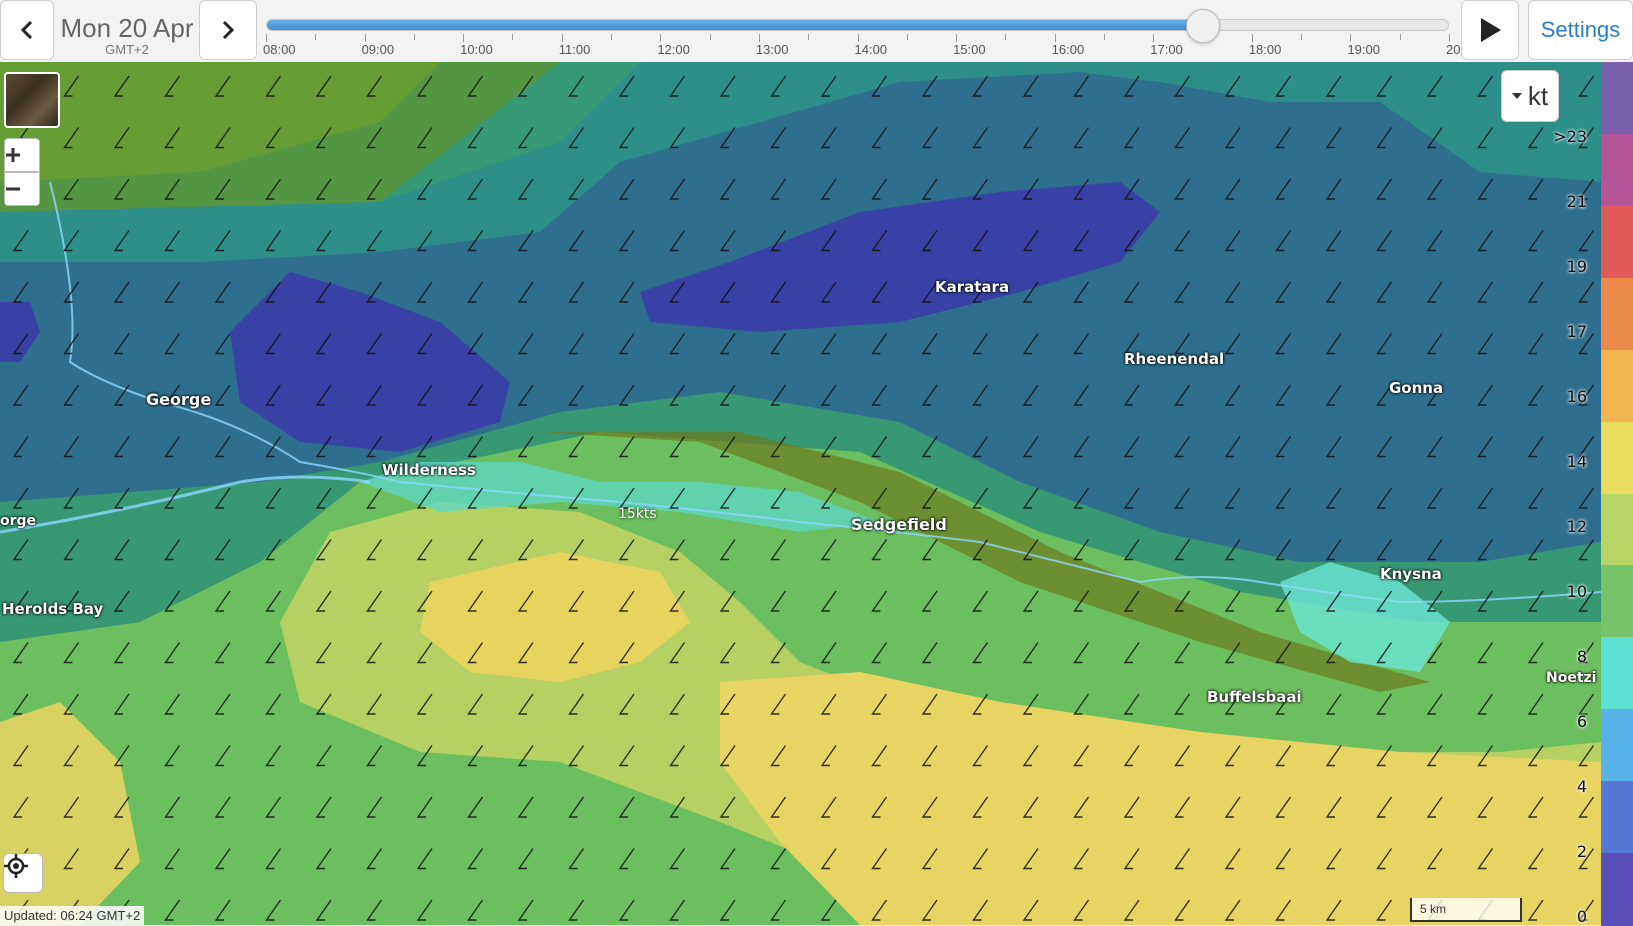  What do you see at coordinates (429, 470) in the screenshot?
I see `place-label: Wilderness` at bounding box center [429, 470].